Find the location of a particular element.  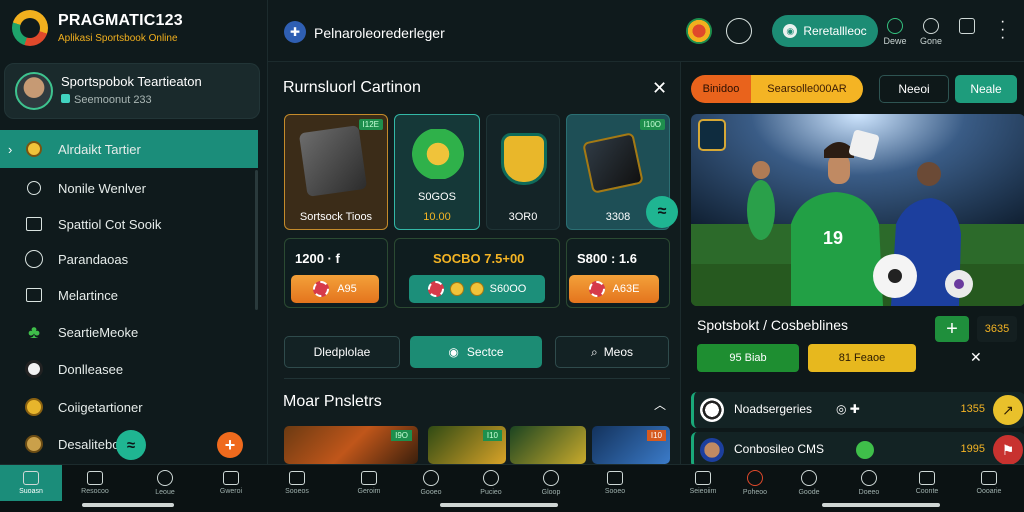

bottom-nav-home: Suoasn is located at coordinates (31, 483).